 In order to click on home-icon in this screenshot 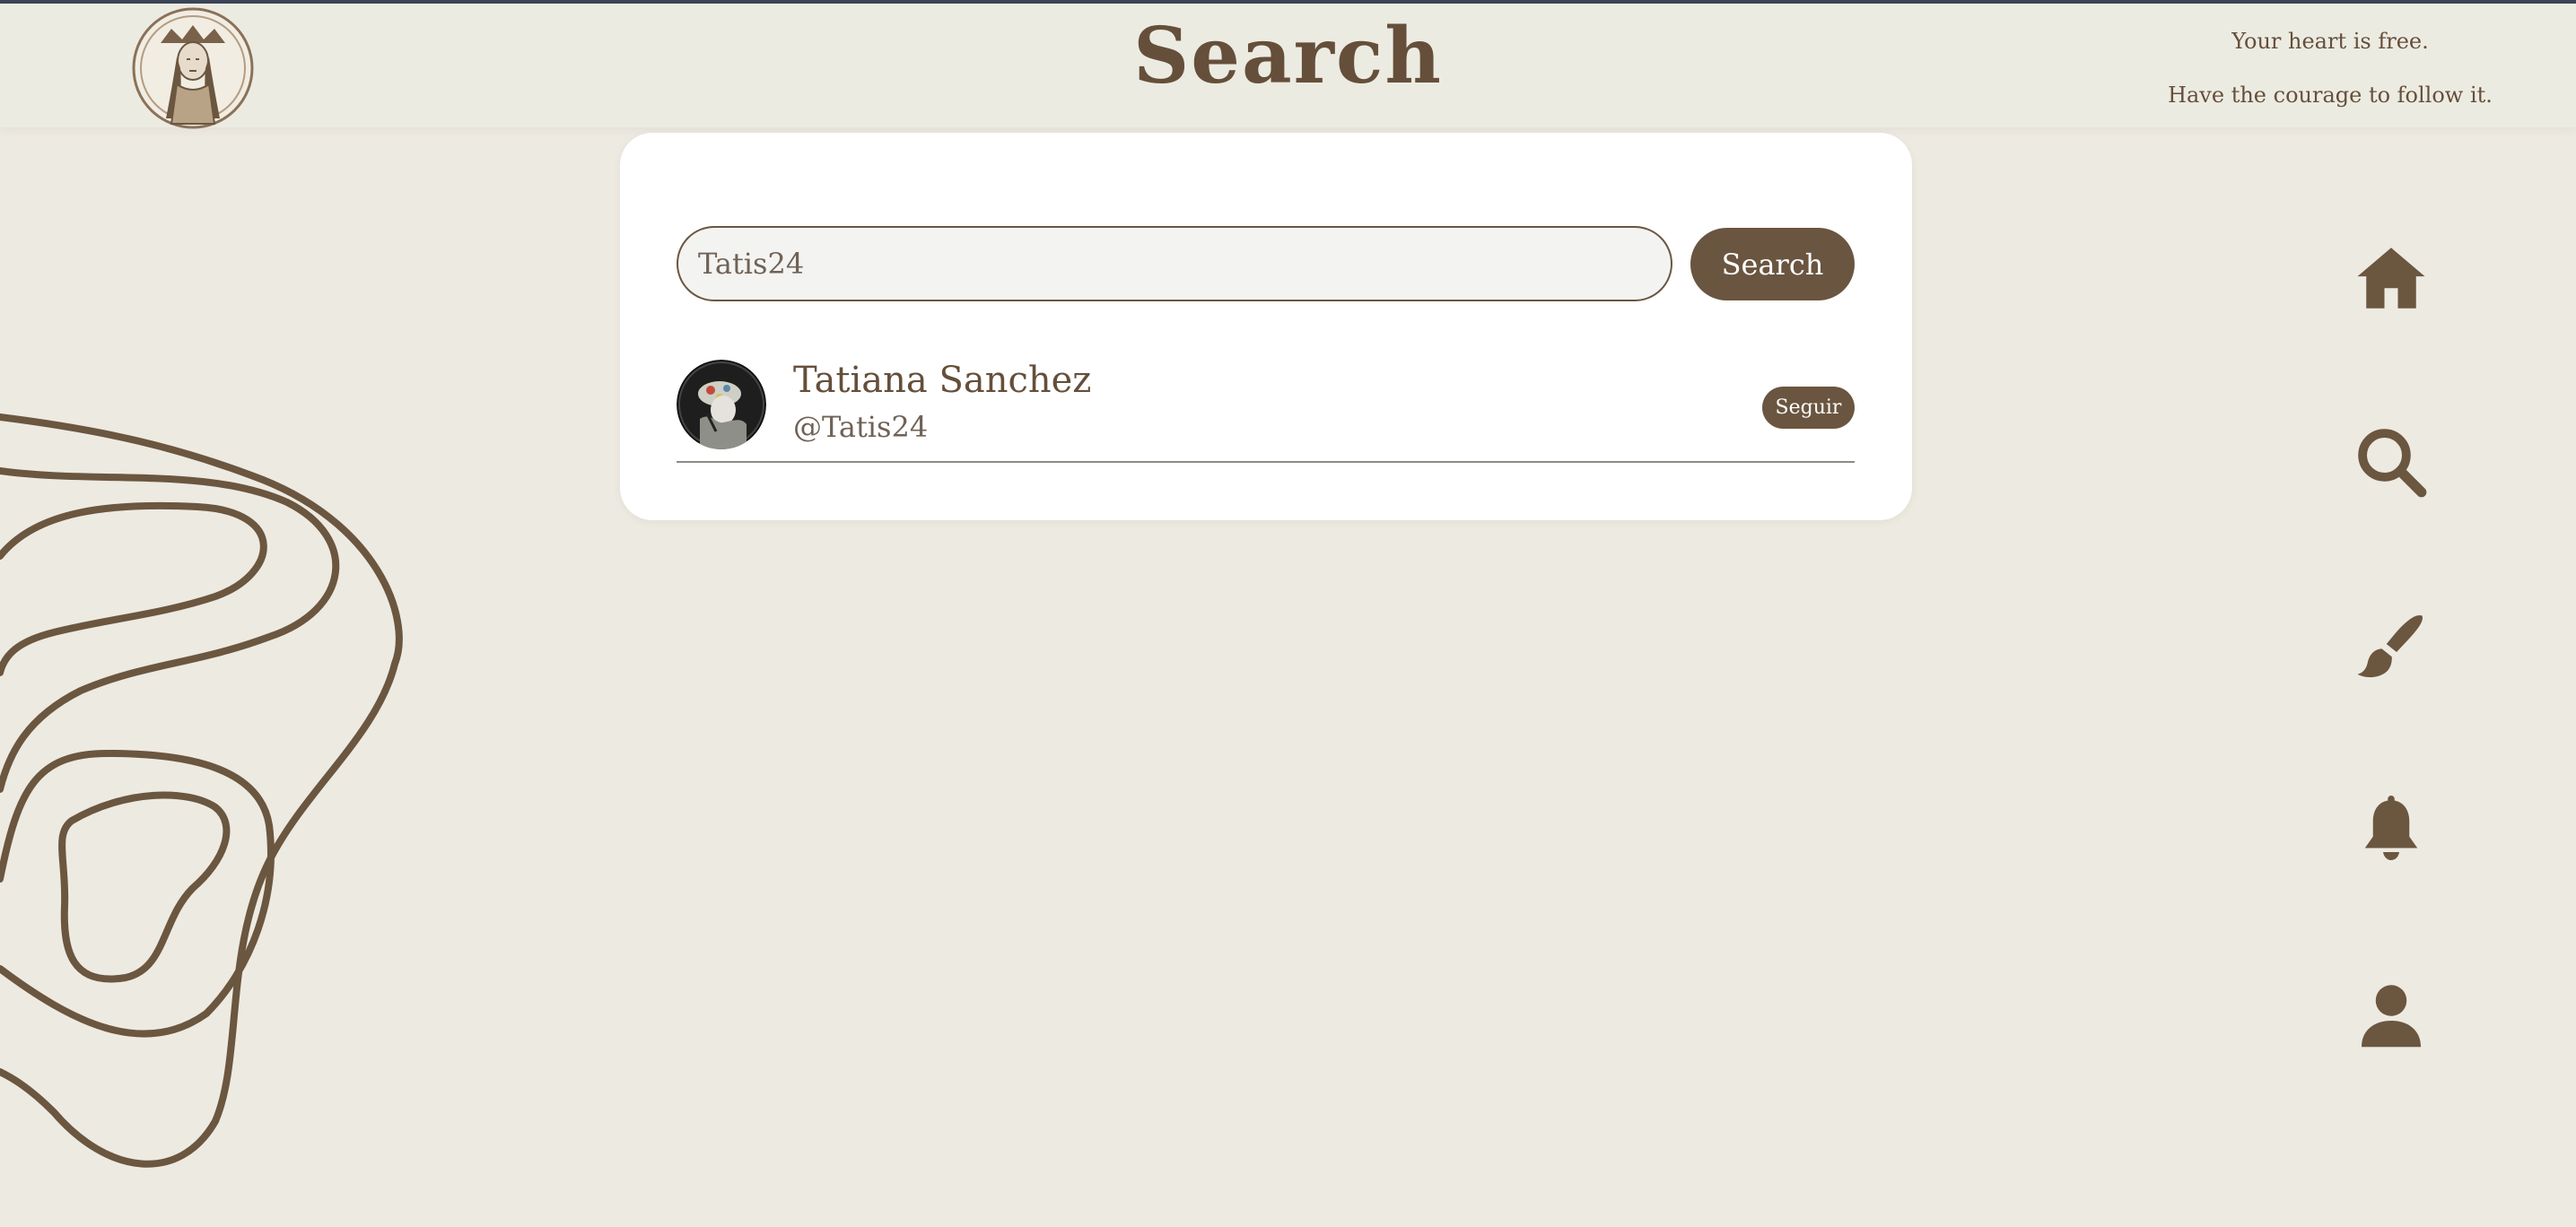, I will do `click(2391, 278)`.